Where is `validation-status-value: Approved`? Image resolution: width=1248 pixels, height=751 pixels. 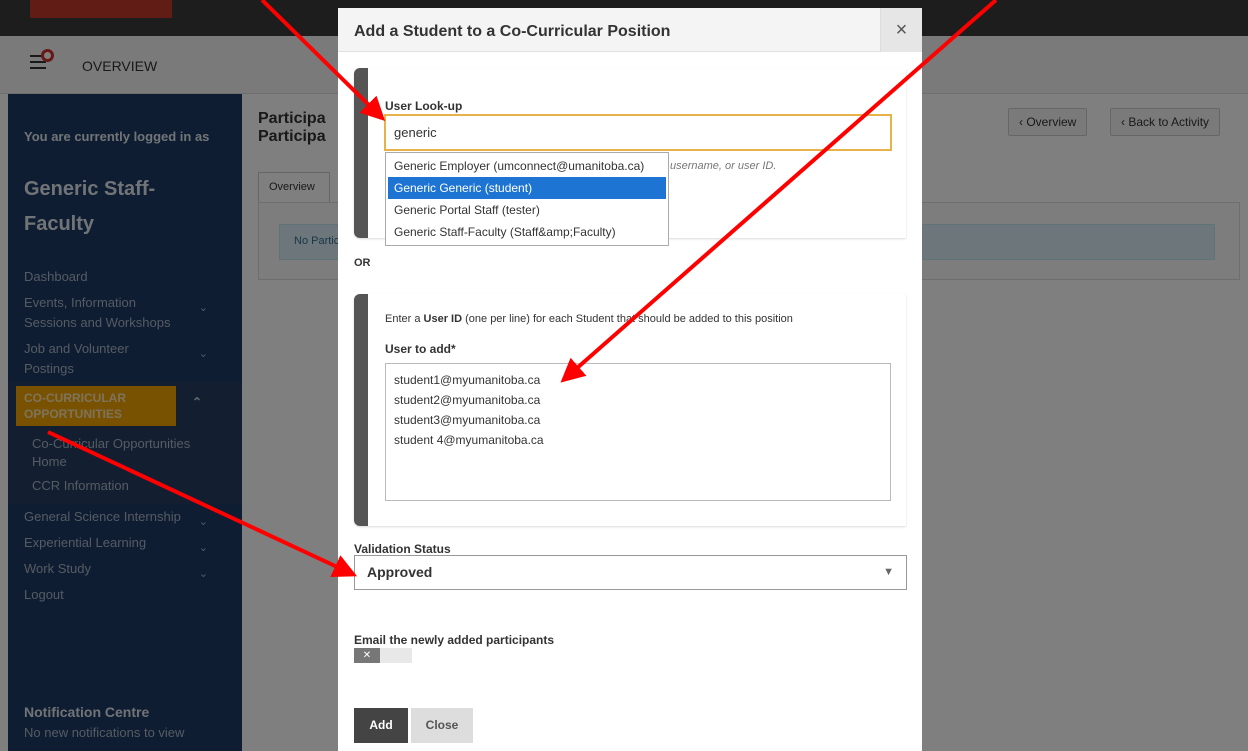 validation-status-value: Approved is located at coordinates (400, 572).